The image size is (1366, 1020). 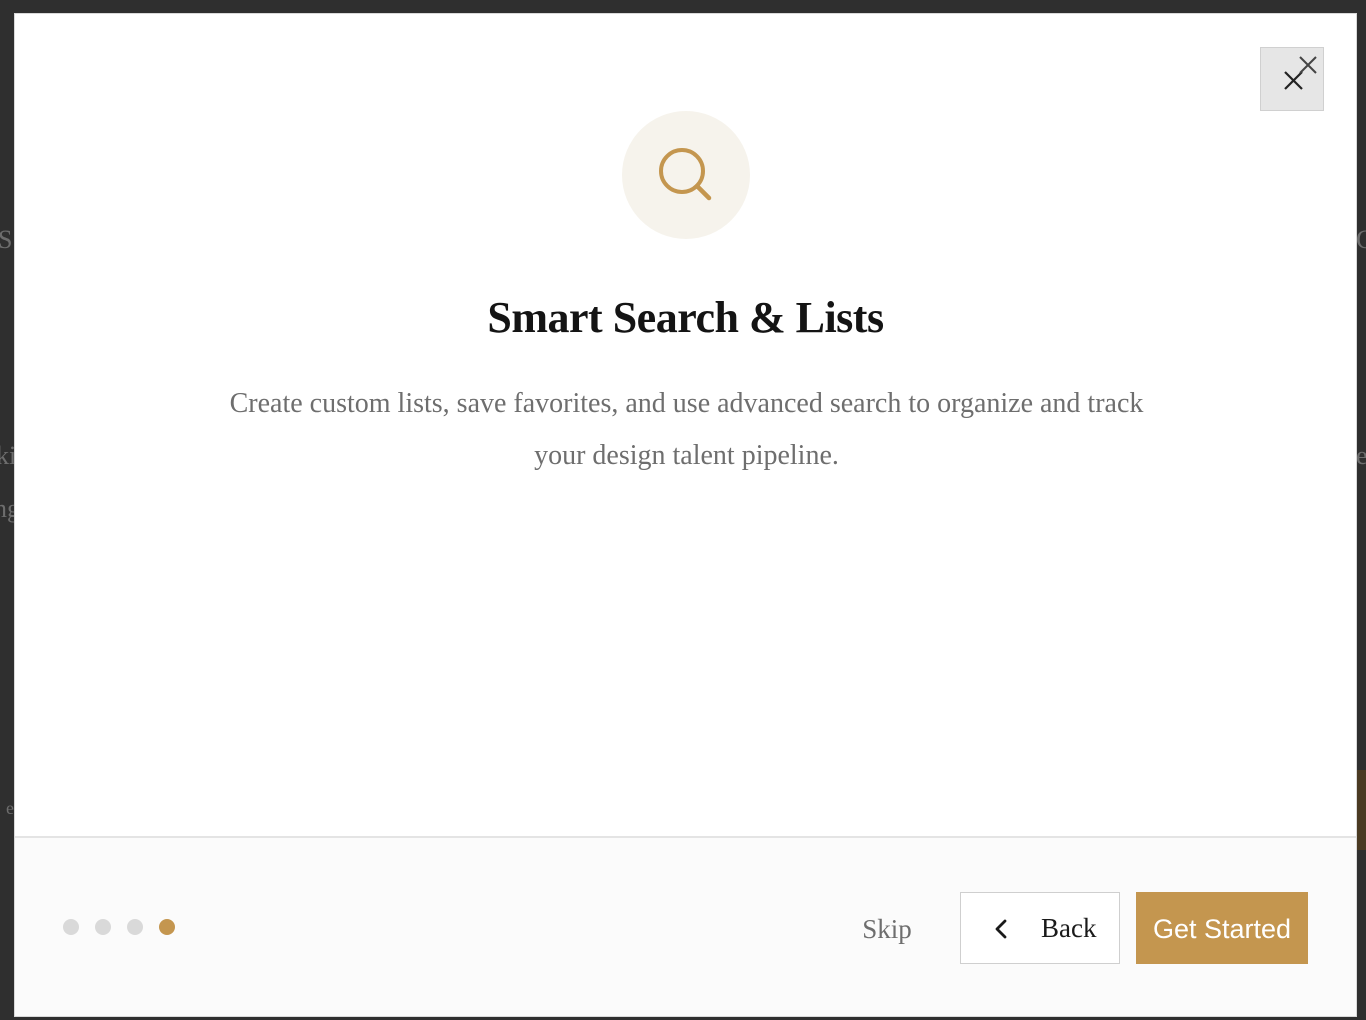 I want to click on get-started-button: Get Started, so click(x=1222, y=928).